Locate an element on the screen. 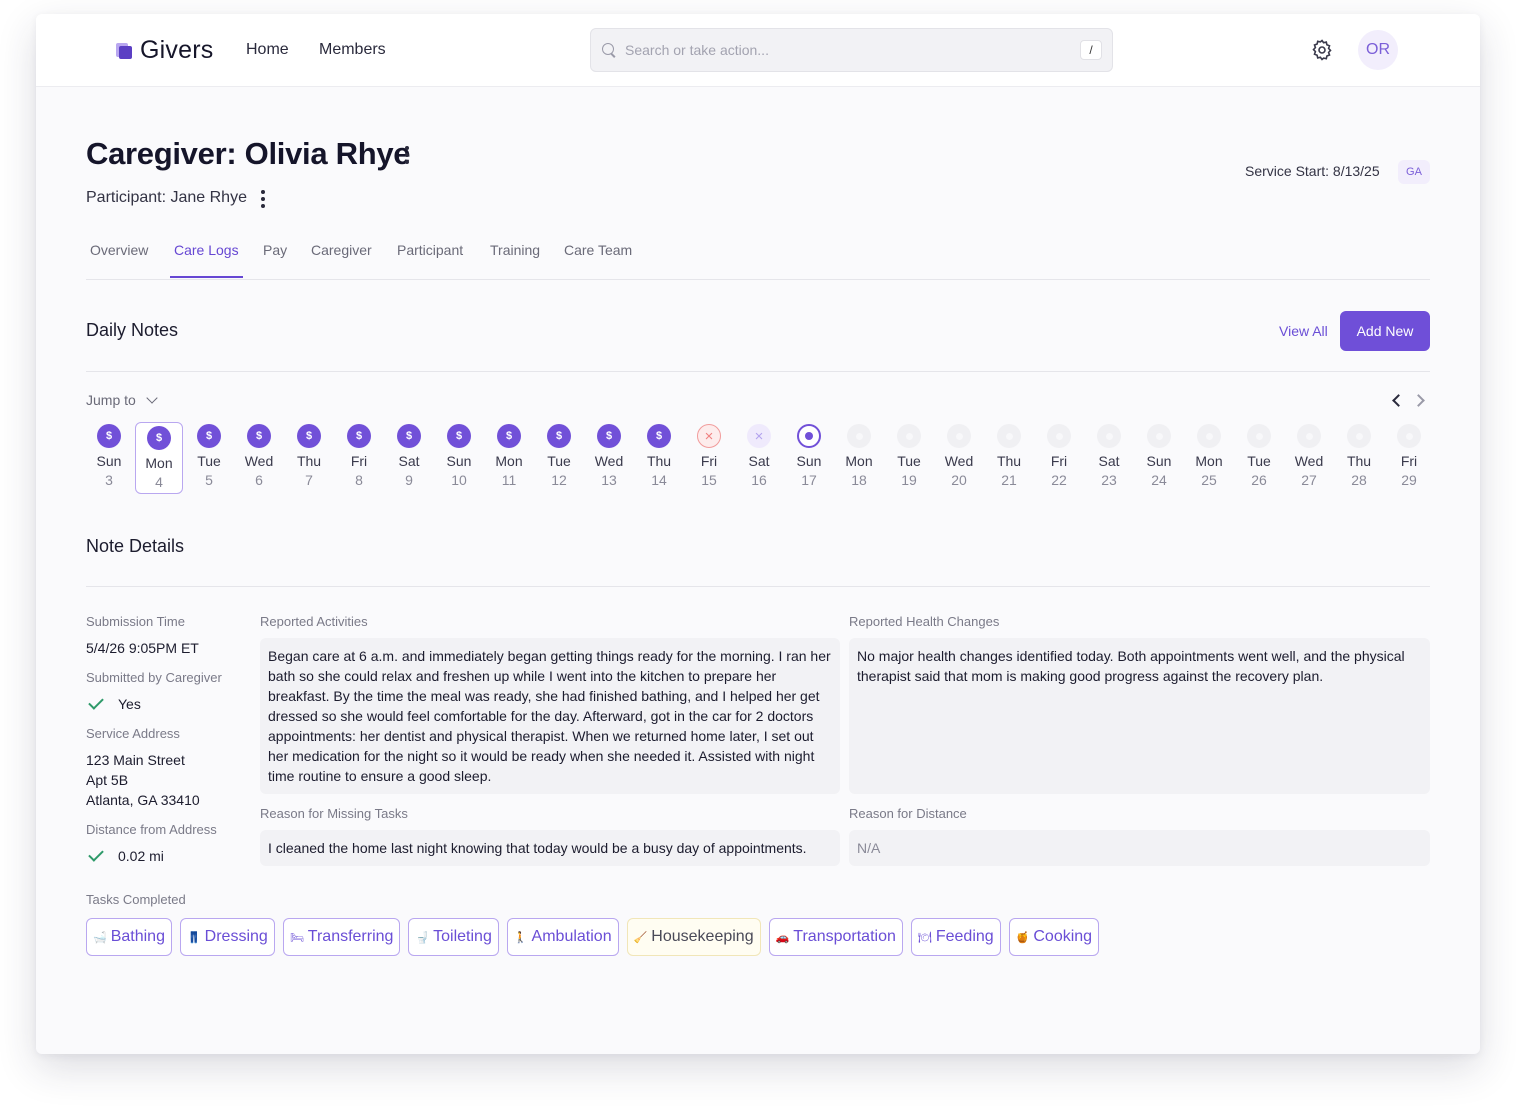 The width and height of the screenshot is (1516, 1114). day-mon-4: $ Mon 4 is located at coordinates (159, 458).